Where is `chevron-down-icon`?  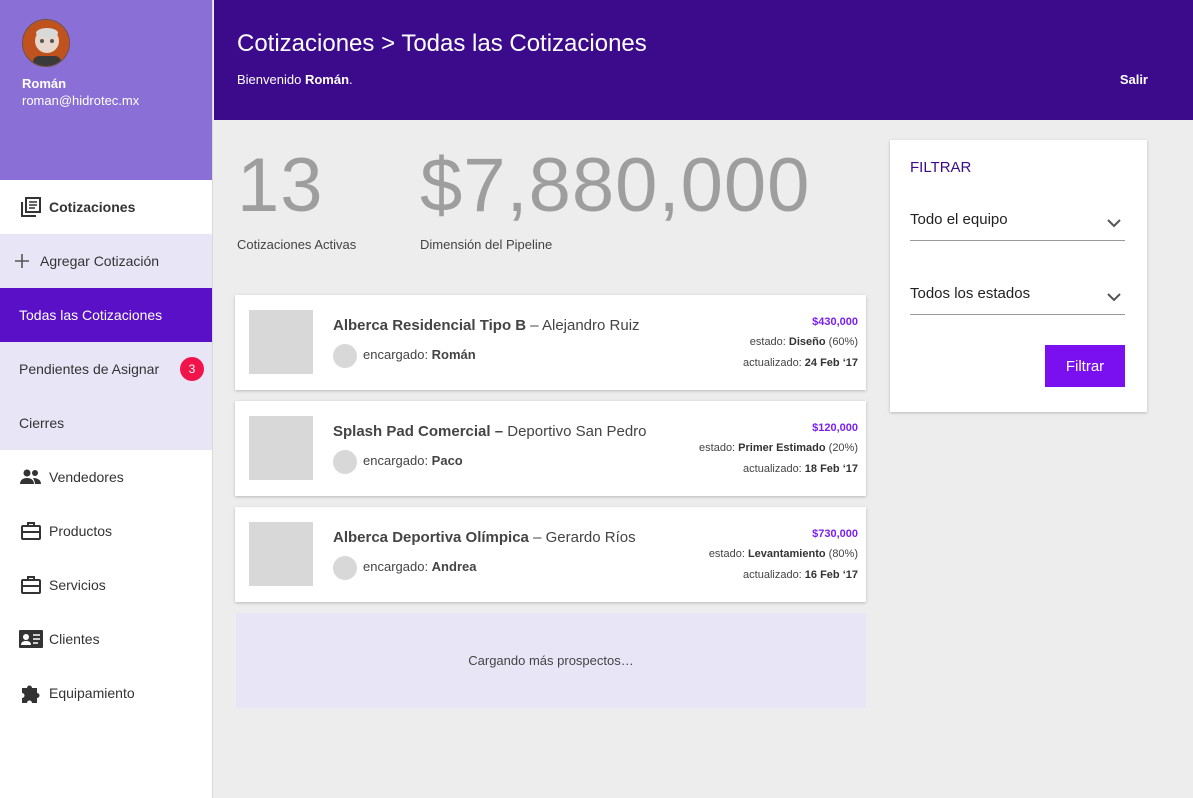 chevron-down-icon is located at coordinates (1114, 223).